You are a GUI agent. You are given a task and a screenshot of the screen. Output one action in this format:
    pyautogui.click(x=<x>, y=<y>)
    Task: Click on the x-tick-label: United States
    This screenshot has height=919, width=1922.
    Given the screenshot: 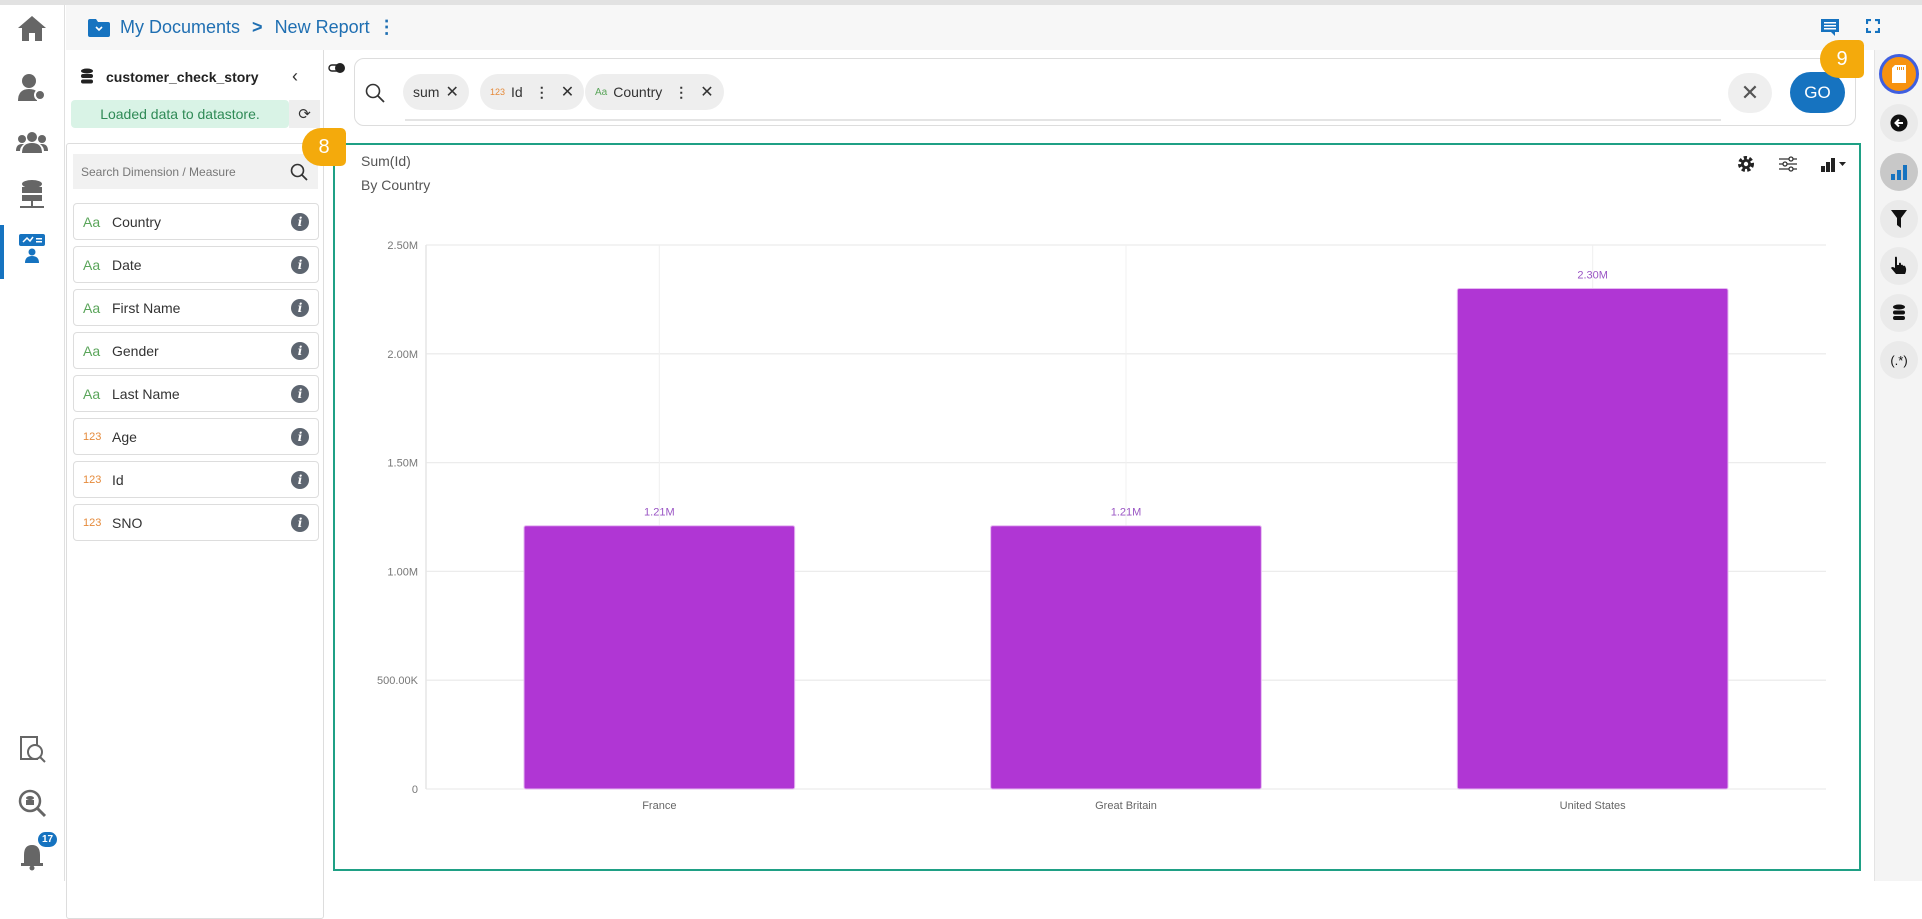 What is the action you would take?
    pyautogui.click(x=1593, y=806)
    